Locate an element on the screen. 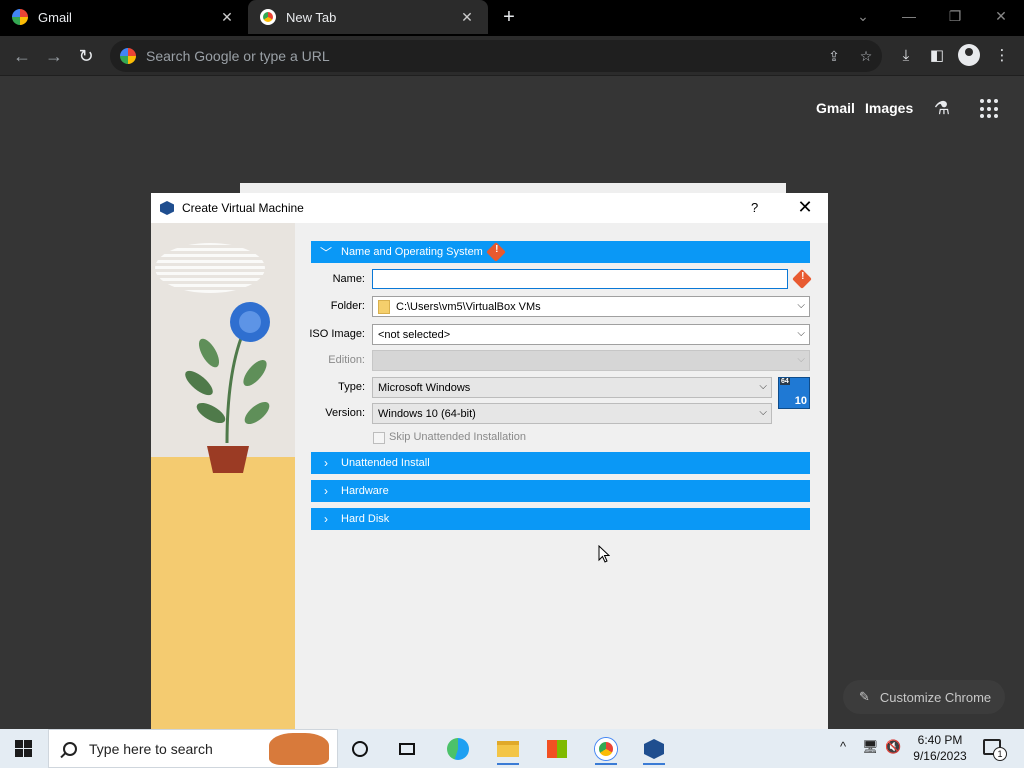  os-bits: 64 is located at coordinates (785, 381).